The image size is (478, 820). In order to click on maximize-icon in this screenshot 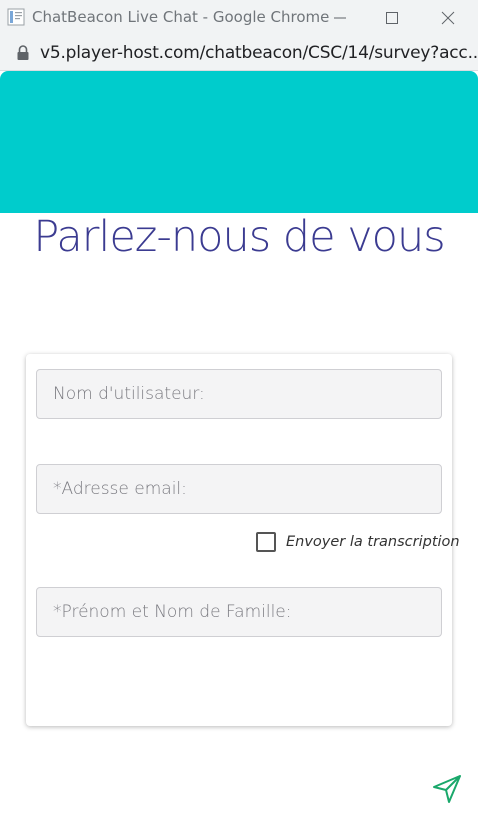, I will do `click(392, 17)`.